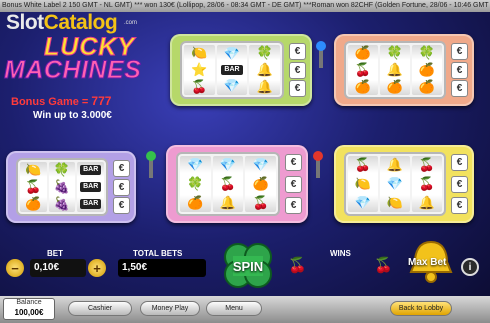 This screenshot has width=490, height=323. I want to click on win-up-to-text: Win up to 3.000€, so click(72, 115).